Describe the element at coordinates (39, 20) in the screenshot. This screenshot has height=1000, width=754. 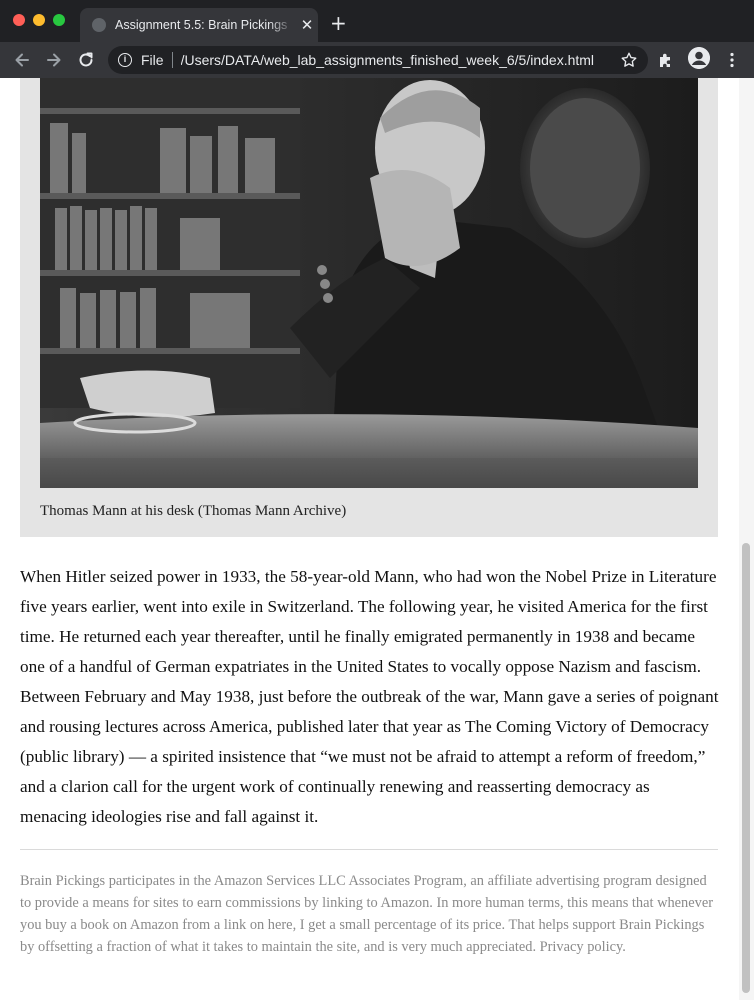
I see `window-minimize-button` at that location.